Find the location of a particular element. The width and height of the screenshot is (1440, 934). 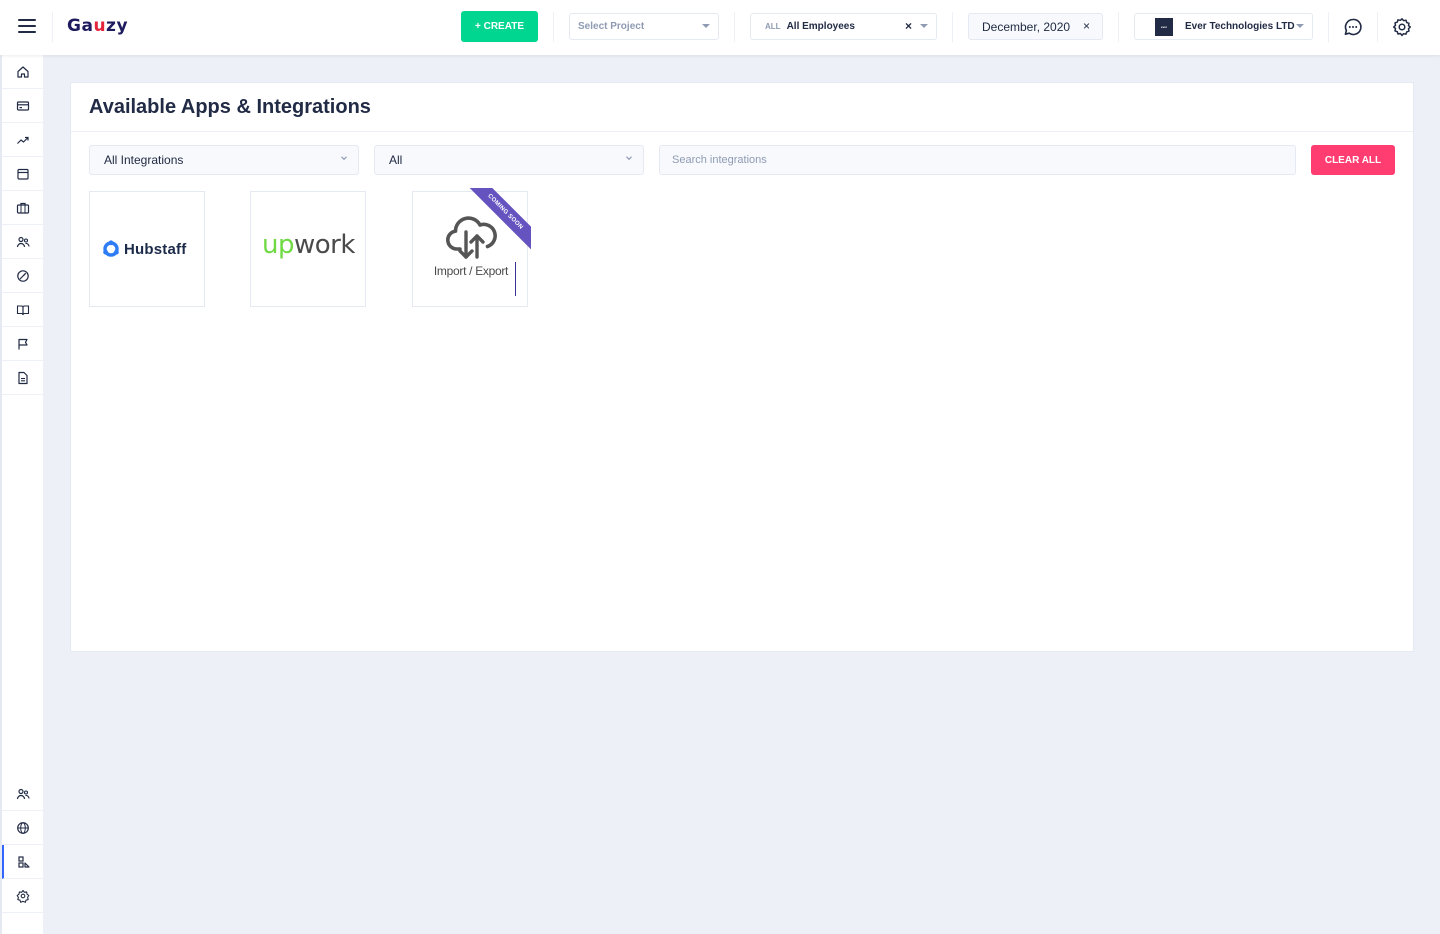

hubstaff-logo: Hubstaff is located at coordinates (143, 249).